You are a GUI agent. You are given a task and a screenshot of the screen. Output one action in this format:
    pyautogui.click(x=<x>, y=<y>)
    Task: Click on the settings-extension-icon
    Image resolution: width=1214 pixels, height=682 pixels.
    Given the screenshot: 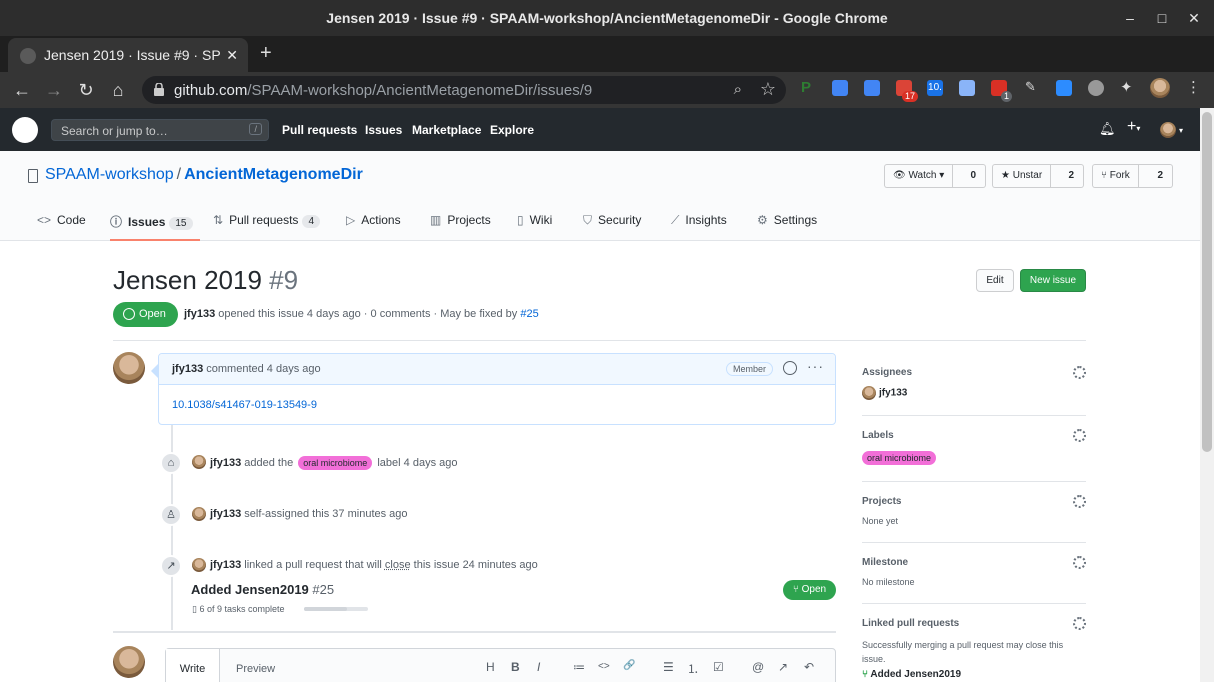 What is the action you would take?
    pyautogui.click(x=1096, y=88)
    